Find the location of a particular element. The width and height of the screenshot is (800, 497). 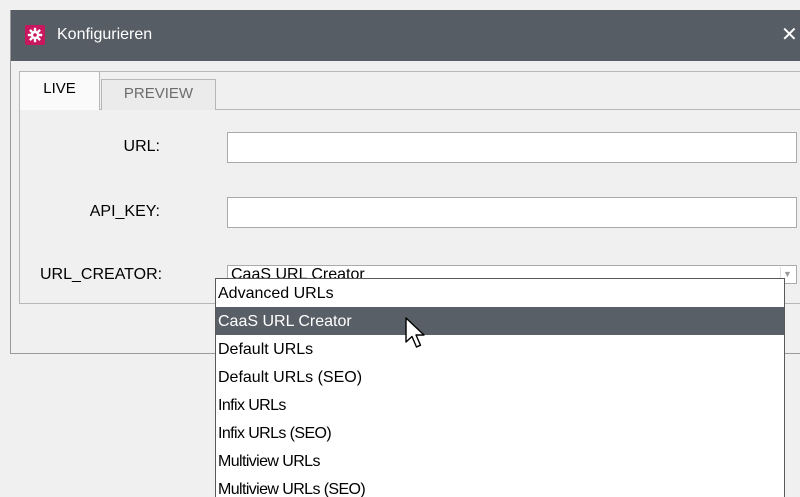

tab-preview: PREVIEW is located at coordinates (158, 94).